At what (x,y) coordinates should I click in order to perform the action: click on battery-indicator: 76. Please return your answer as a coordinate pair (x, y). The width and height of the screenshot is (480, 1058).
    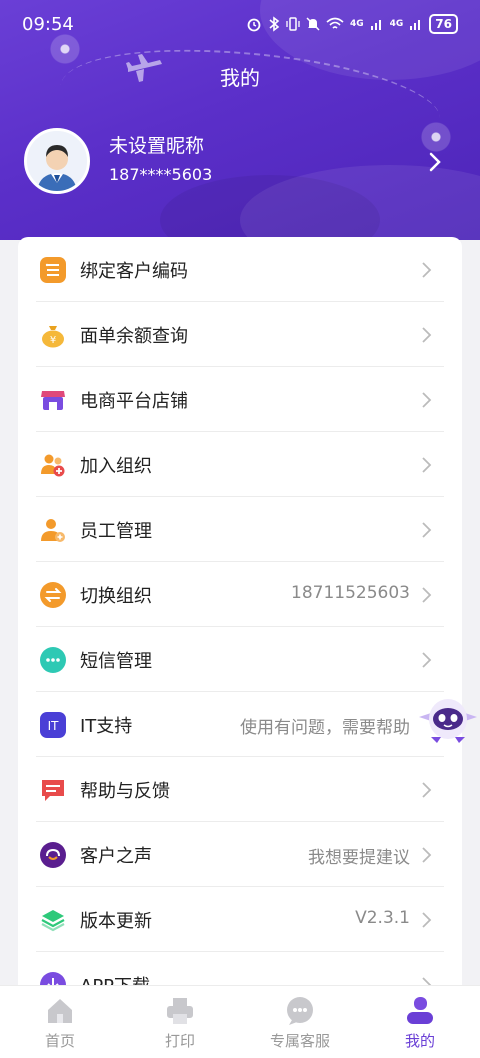
    Looking at the image, I should click on (443, 24).